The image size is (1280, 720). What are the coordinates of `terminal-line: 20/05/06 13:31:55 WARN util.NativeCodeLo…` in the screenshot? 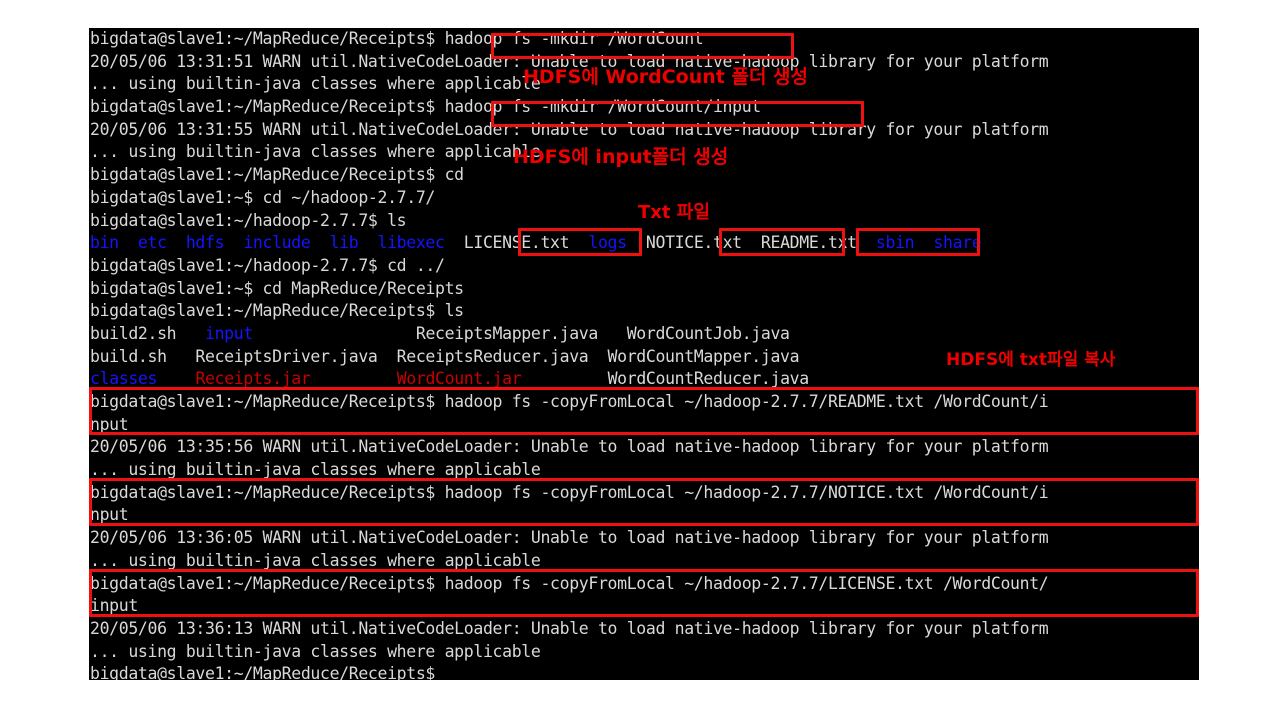 It's located at (644, 130).